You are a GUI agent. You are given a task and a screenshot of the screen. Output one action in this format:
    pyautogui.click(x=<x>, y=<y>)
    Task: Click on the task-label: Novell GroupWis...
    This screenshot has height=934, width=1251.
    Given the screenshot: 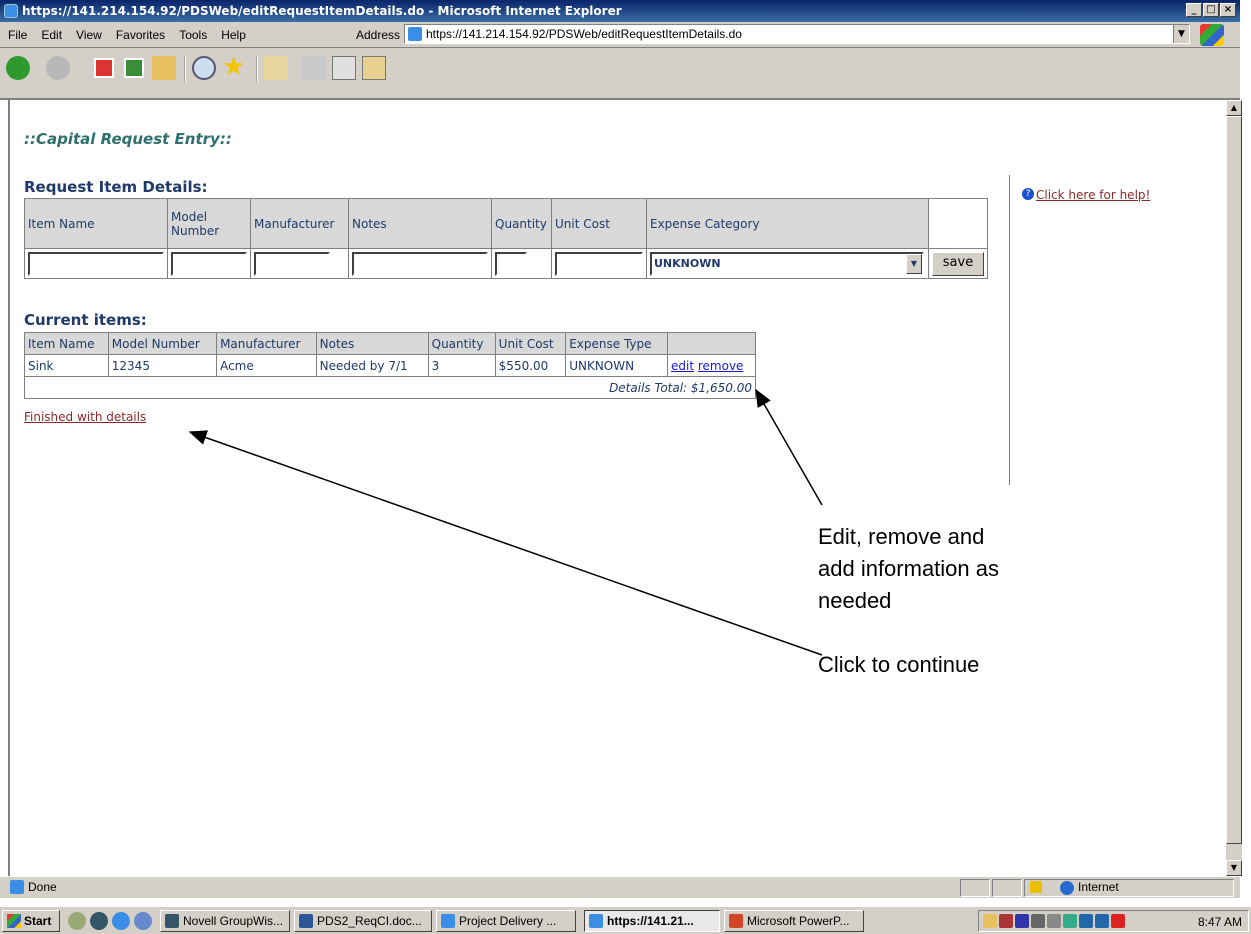 What is the action you would take?
    pyautogui.click(x=233, y=921)
    